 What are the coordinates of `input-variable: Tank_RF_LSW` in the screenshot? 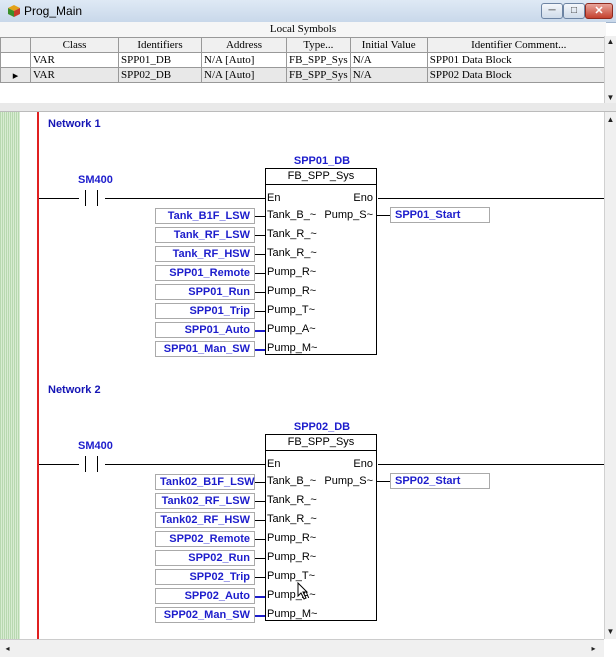 It's located at (205, 235).